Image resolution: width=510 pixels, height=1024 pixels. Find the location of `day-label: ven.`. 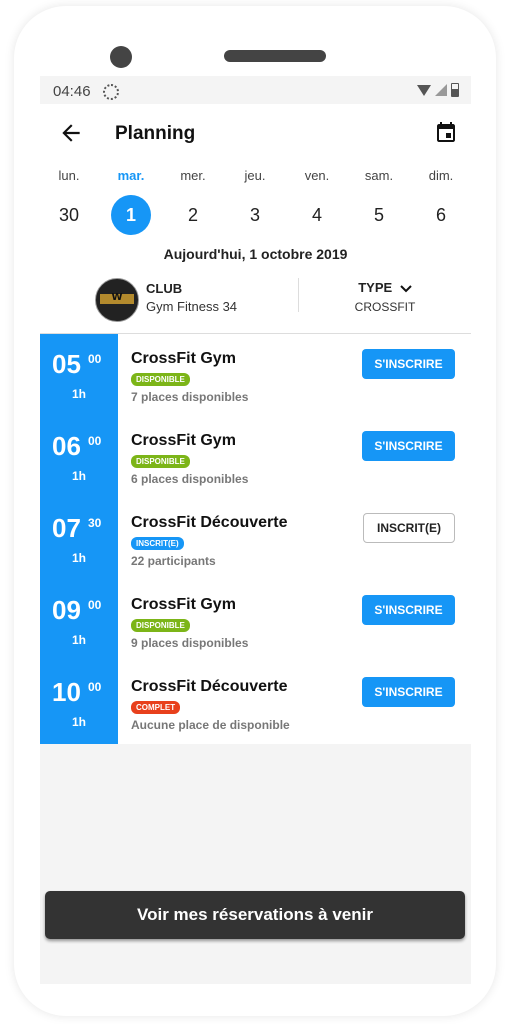

day-label: ven. is located at coordinates (317, 175).